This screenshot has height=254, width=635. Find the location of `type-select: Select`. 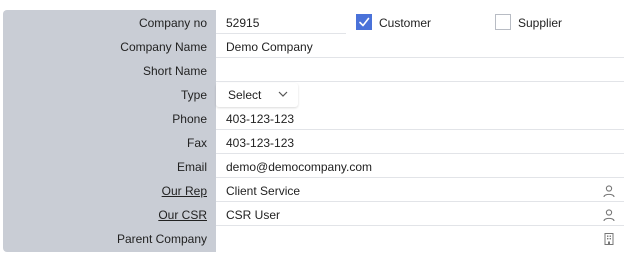

type-select: Select is located at coordinates (257, 95).